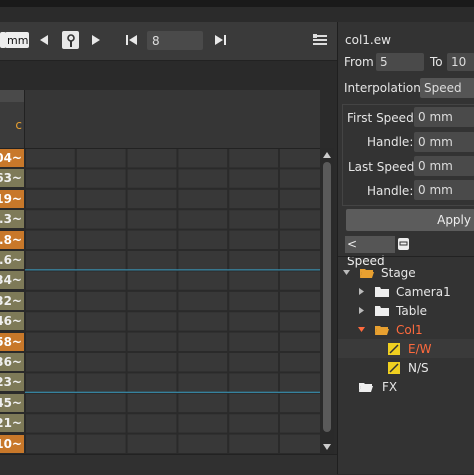  What do you see at coordinates (12, 341) in the screenshot?
I see `row-value-label: 58~` at bounding box center [12, 341].